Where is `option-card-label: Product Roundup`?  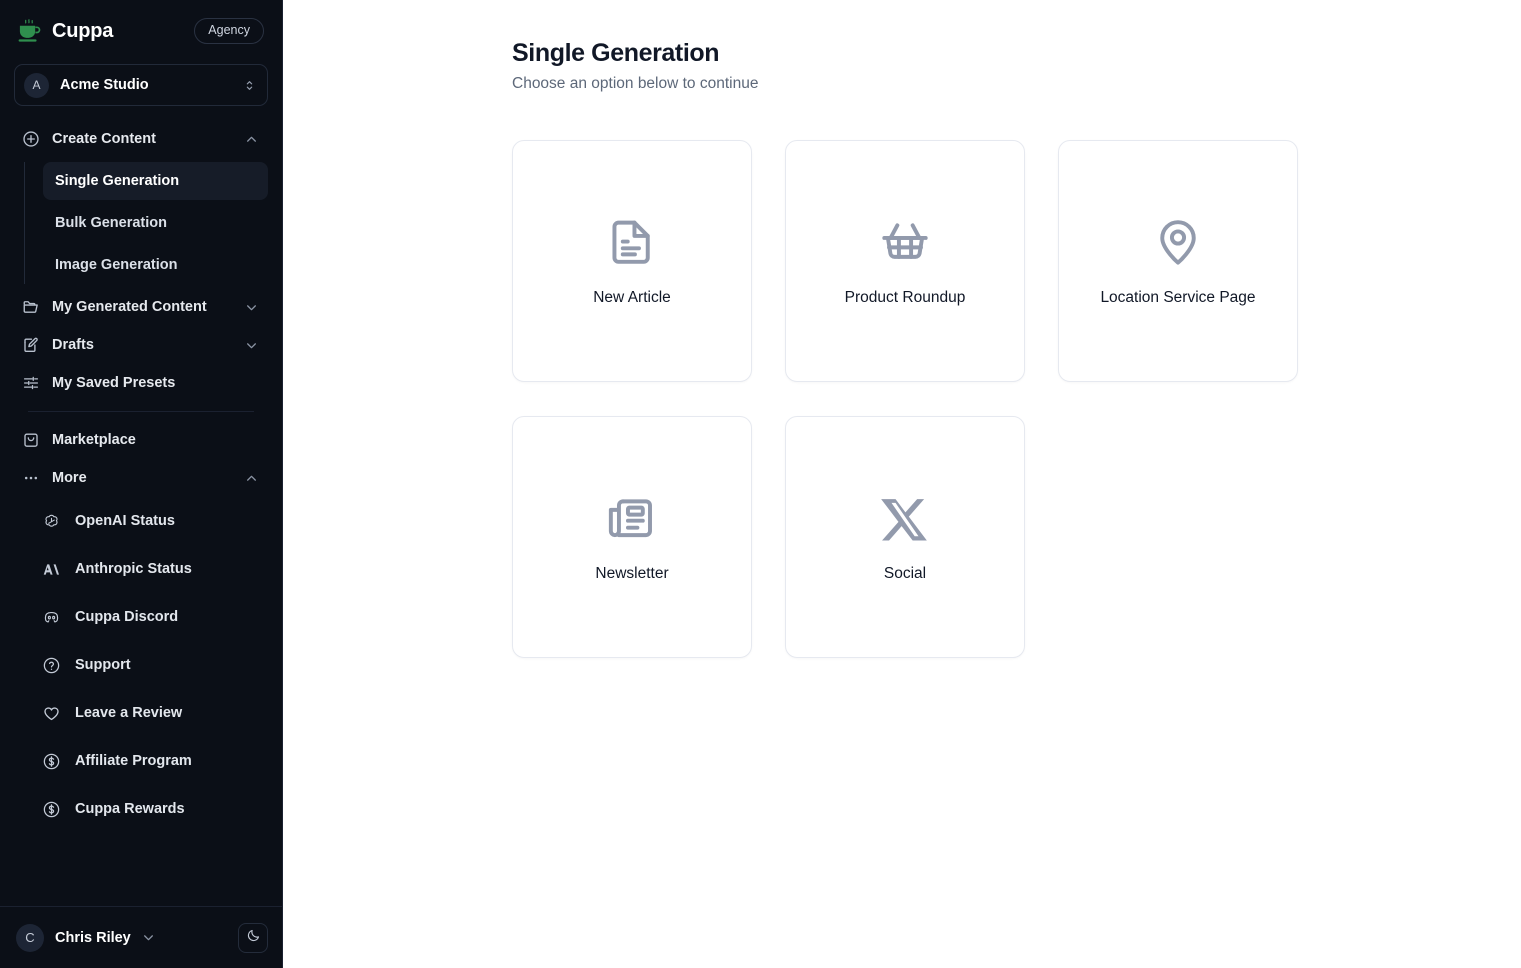
option-card-label: Product Roundup is located at coordinates (905, 297).